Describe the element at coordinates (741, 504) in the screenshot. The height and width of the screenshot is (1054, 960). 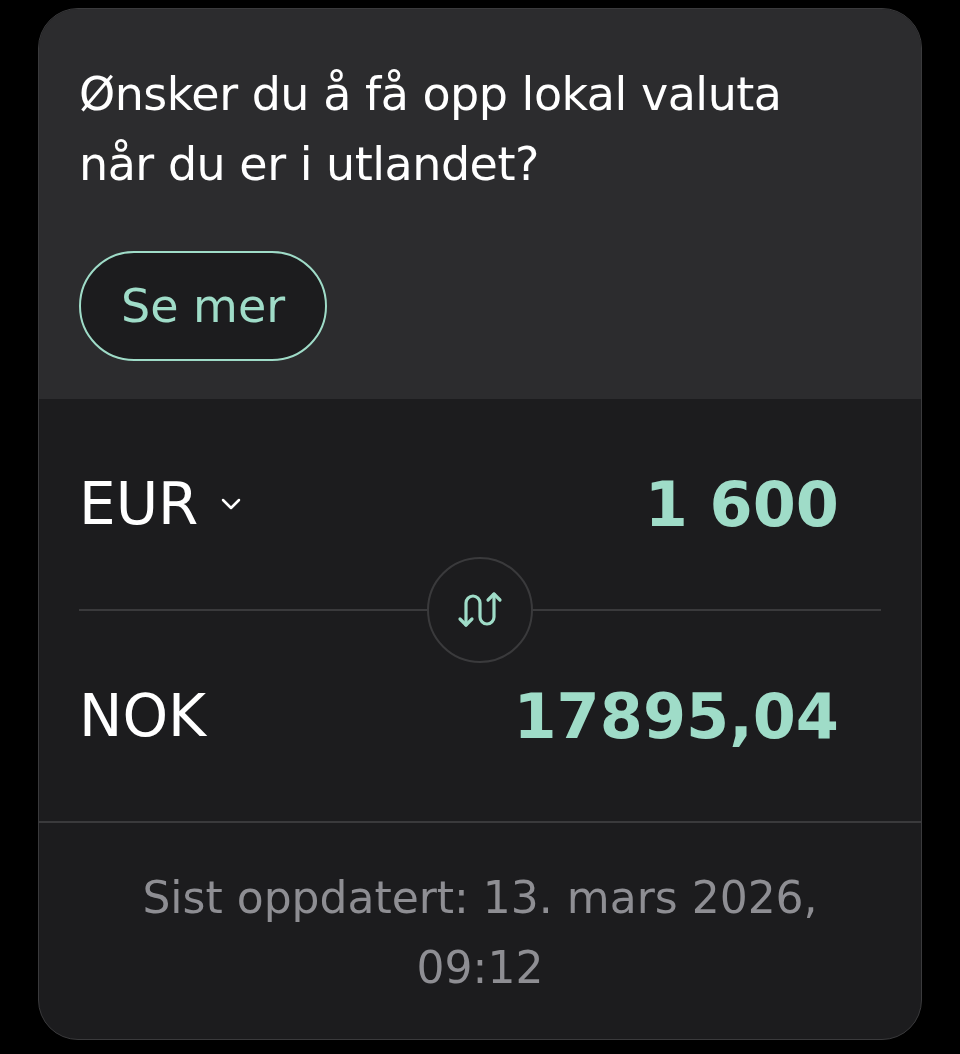
I see `amount-value: 1 600` at that location.